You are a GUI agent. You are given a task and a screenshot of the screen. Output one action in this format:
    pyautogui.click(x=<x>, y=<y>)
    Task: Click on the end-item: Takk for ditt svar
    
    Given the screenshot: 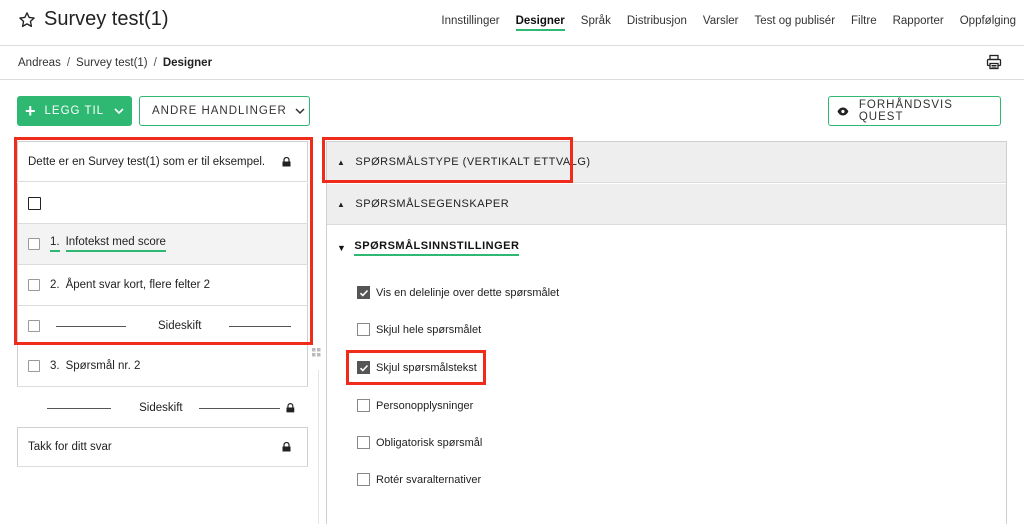 What is the action you would take?
    pyautogui.click(x=162, y=447)
    